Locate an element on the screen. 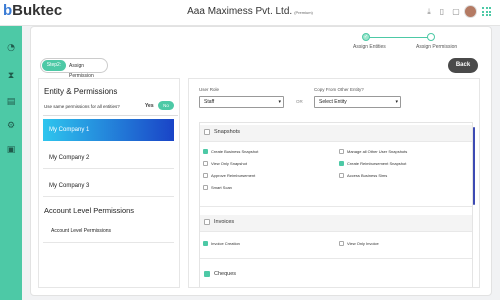 The height and width of the screenshot is (300, 500). entity-panel-title: Entity & Permissions is located at coordinates (81, 91).